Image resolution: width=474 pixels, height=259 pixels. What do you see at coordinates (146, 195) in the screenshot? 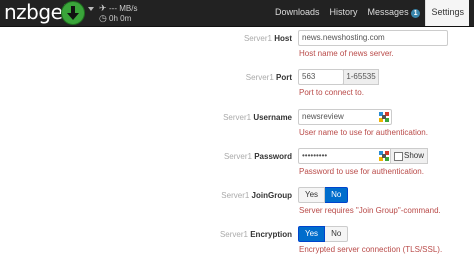
I see `joingroup-label: Server1 JoinGroup` at bounding box center [146, 195].